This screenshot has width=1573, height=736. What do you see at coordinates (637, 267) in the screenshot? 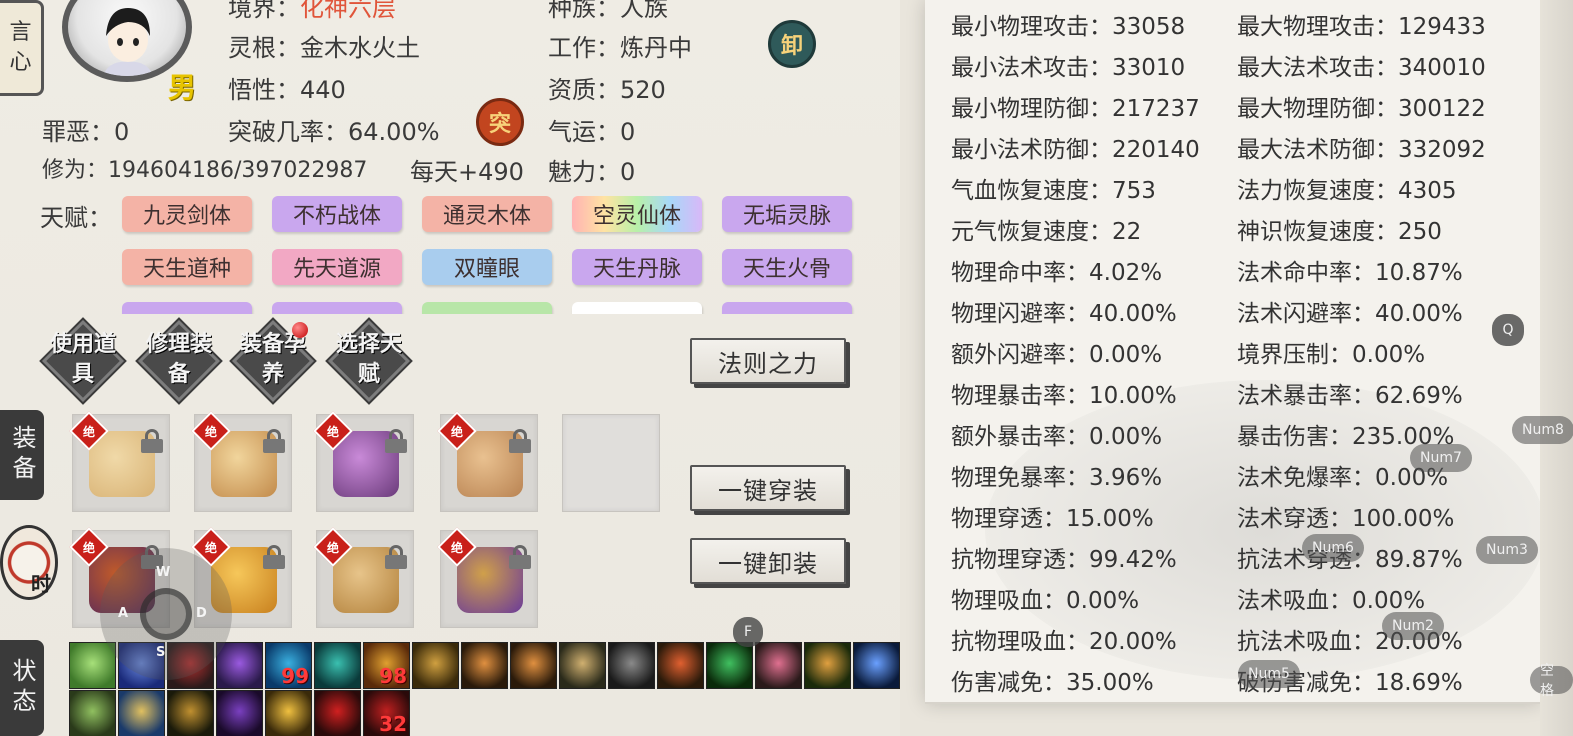
I see `talent-tag: 天生丹脉` at bounding box center [637, 267].